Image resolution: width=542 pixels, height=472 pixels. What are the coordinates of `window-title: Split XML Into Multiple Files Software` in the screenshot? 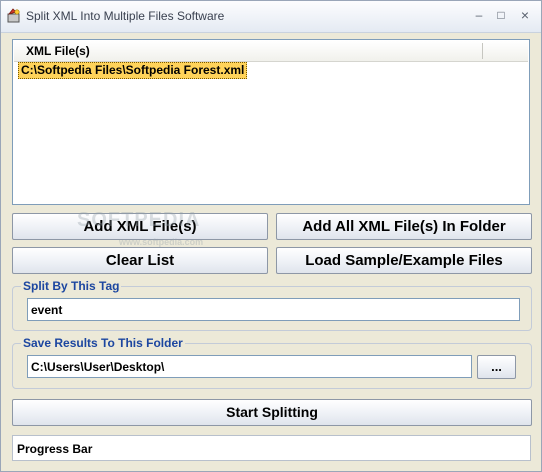 It's located at (125, 16).